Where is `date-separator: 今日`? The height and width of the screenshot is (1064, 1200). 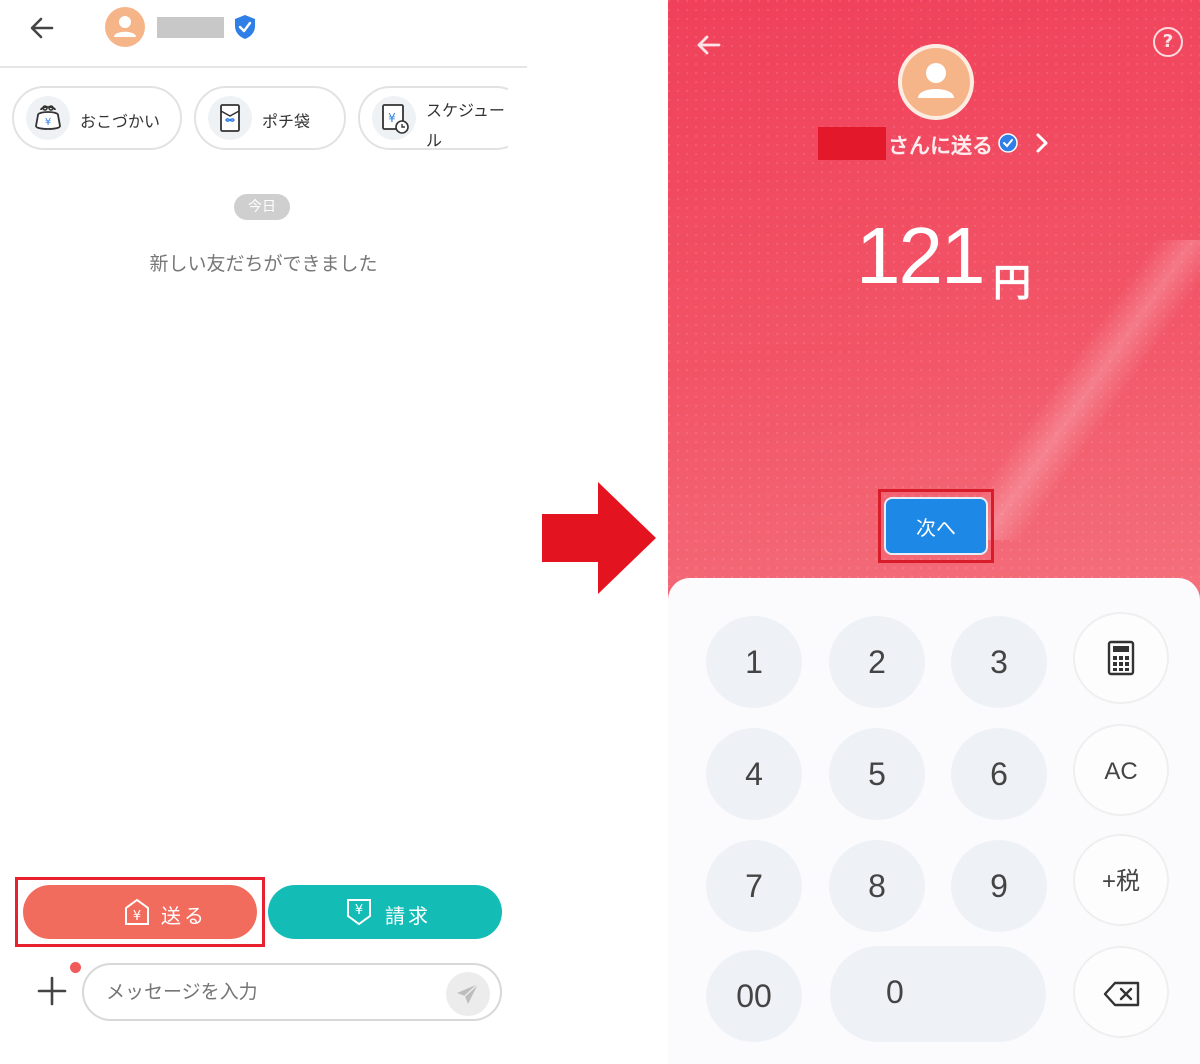
date-separator: 今日 is located at coordinates (262, 207).